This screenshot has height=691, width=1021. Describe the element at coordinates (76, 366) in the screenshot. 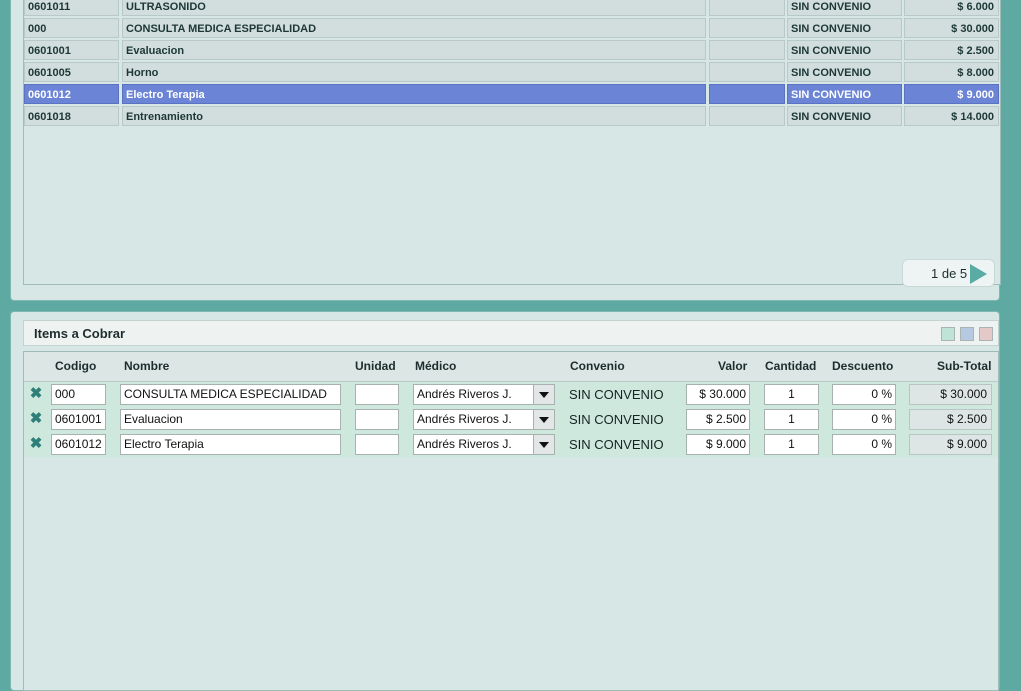

I see `col-codigo: Codigo` at that location.